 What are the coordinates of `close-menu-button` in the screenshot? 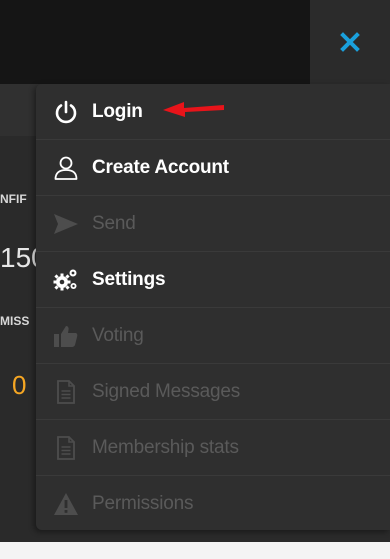 It's located at (350, 42).